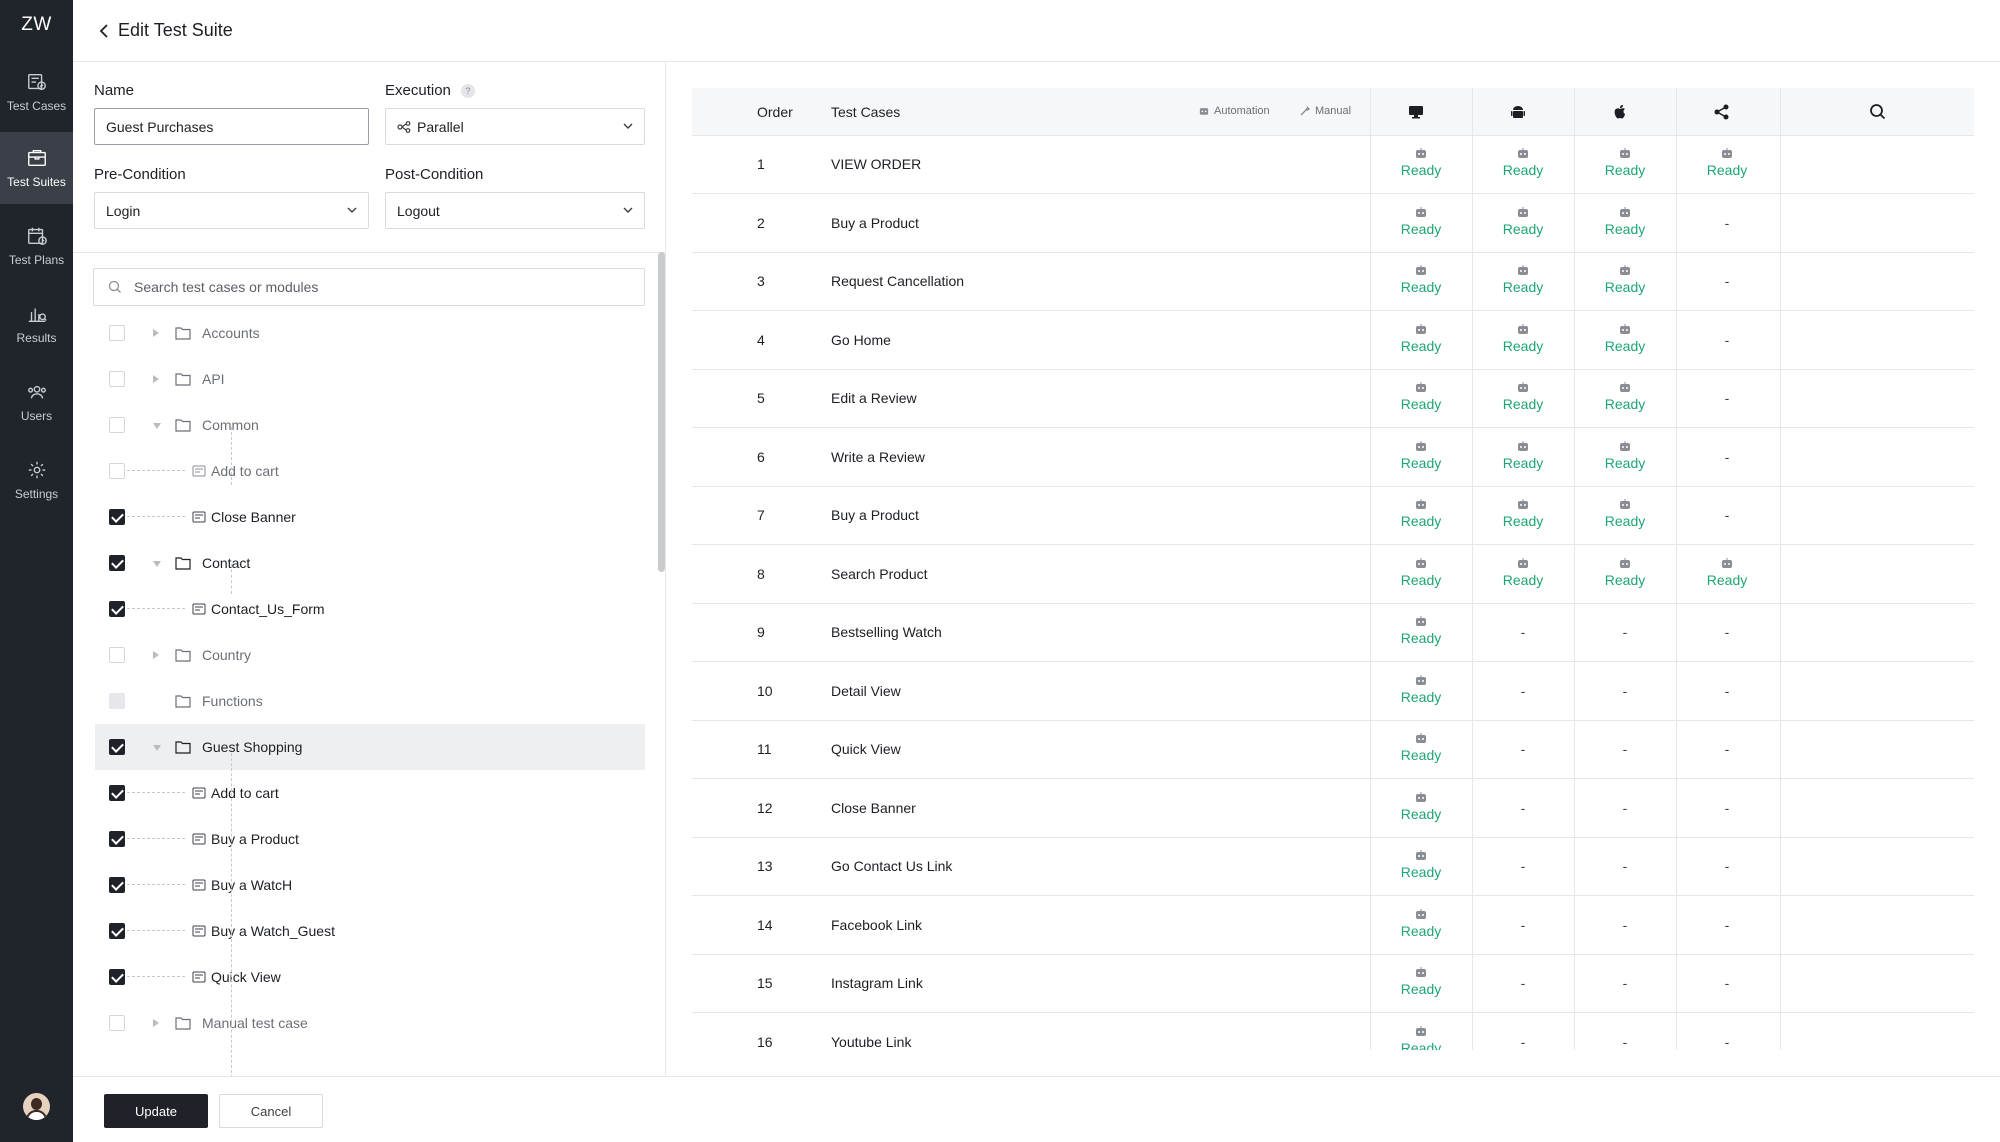 The width and height of the screenshot is (2000, 1142). I want to click on tree-folder: Functions, so click(370, 701).